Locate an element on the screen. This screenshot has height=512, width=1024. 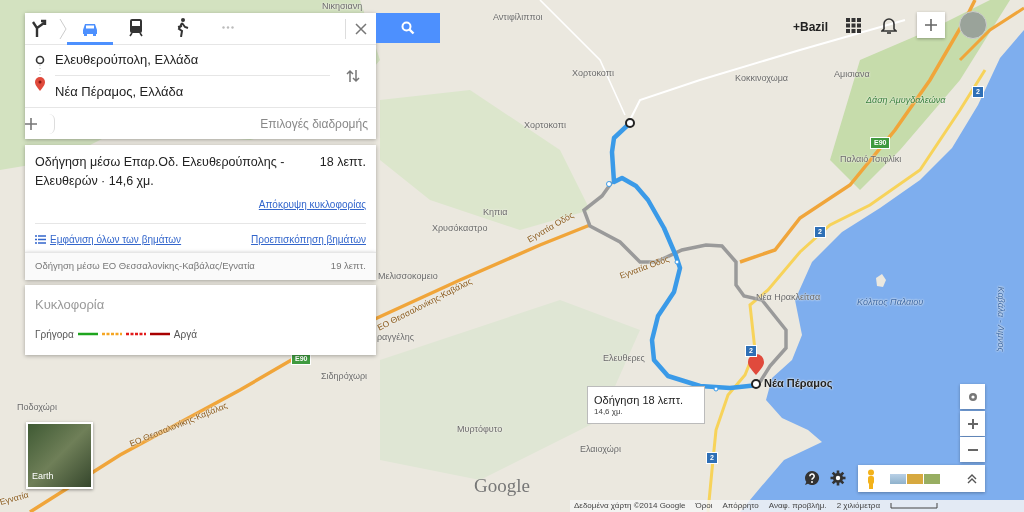
water-label: Καβάλα - Λιμνος is located at coordinates (1000, 319).